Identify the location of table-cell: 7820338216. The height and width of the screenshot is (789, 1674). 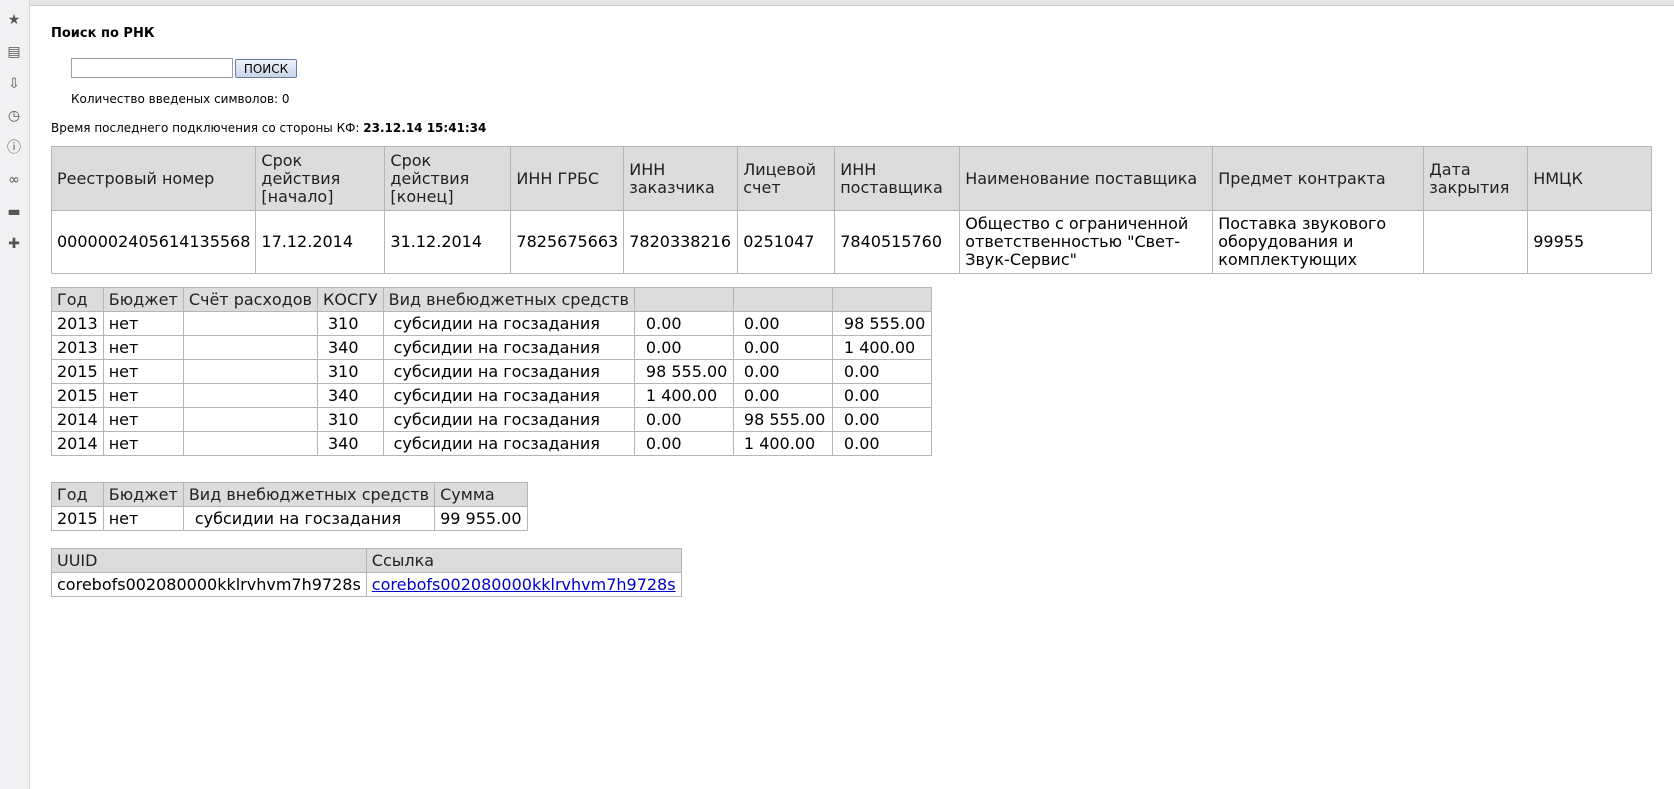
(681, 242).